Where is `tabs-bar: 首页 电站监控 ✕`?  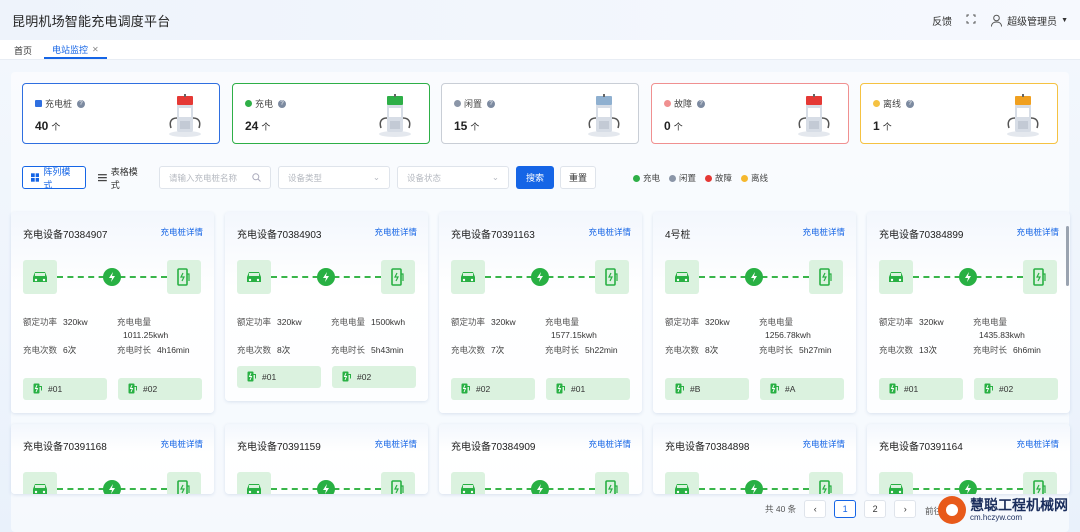 tabs-bar: 首页 电站监控 ✕ is located at coordinates (540, 50).